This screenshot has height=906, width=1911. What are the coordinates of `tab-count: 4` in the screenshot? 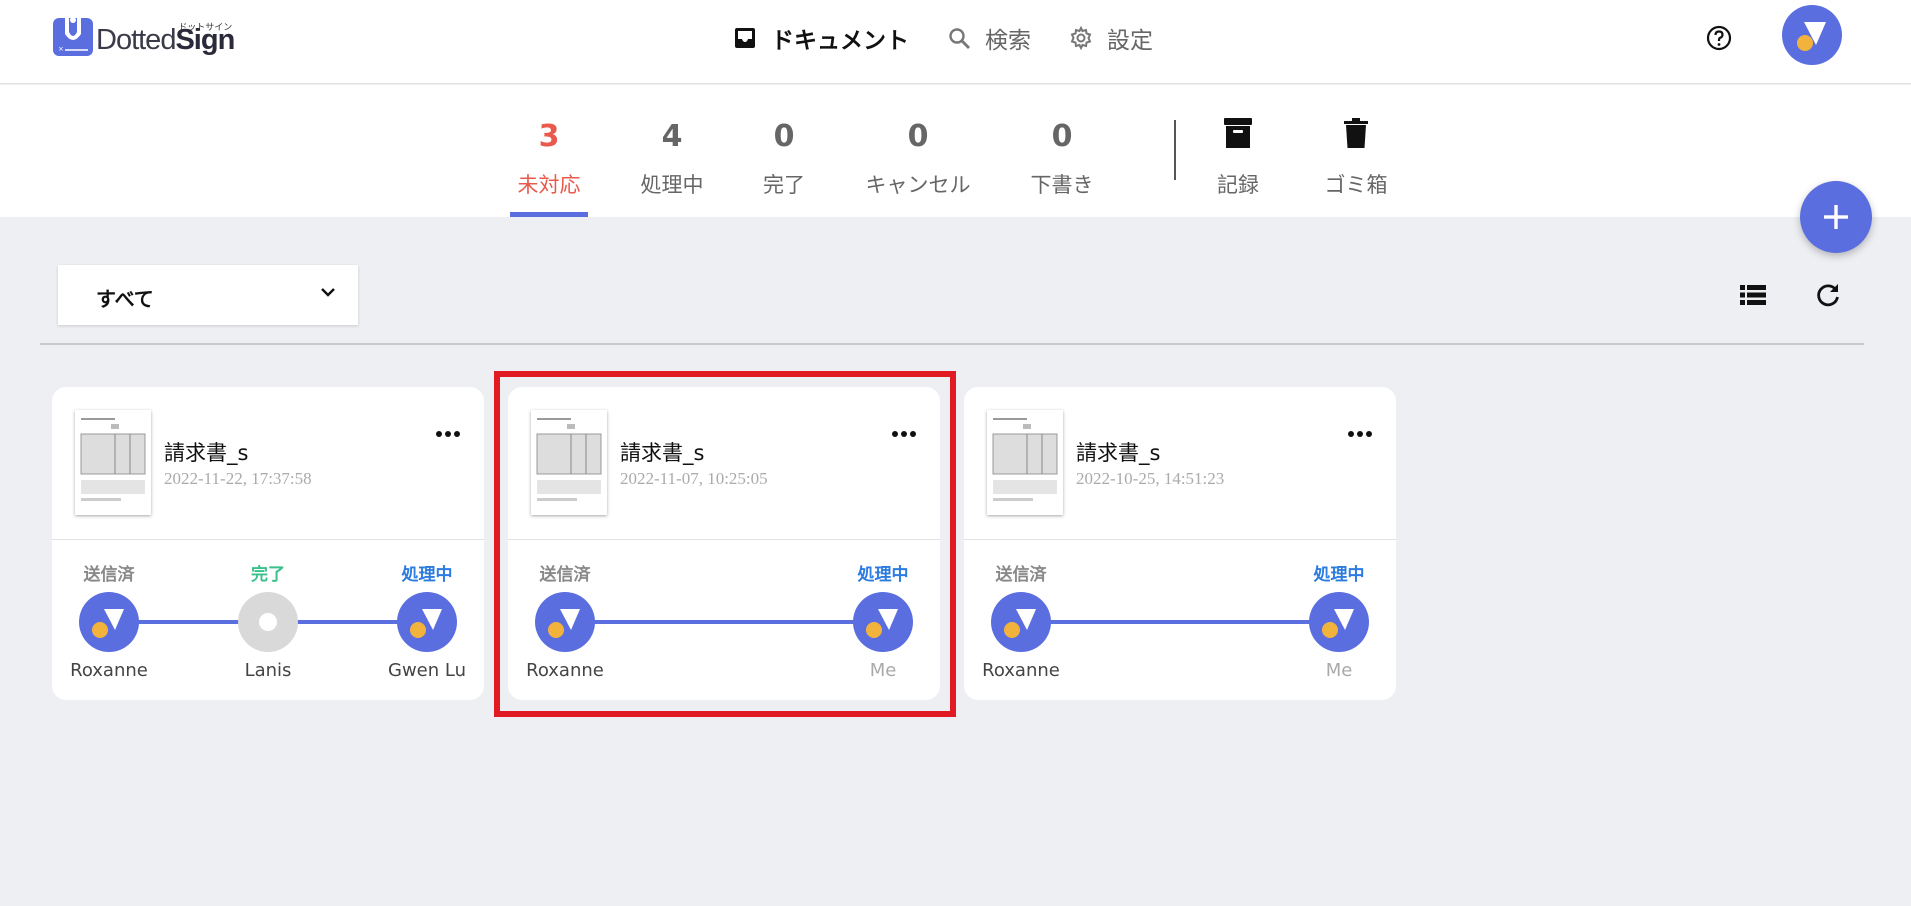 It's located at (672, 136).